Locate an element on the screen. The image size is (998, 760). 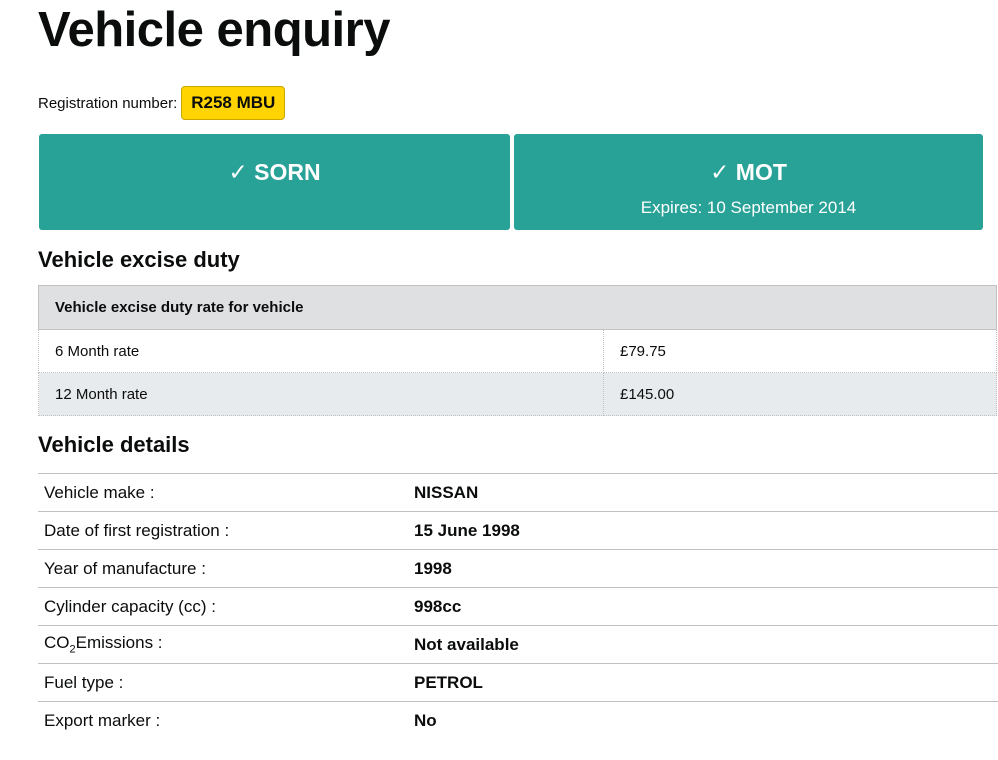
registration-plate: R258 MBU is located at coordinates (233, 103).